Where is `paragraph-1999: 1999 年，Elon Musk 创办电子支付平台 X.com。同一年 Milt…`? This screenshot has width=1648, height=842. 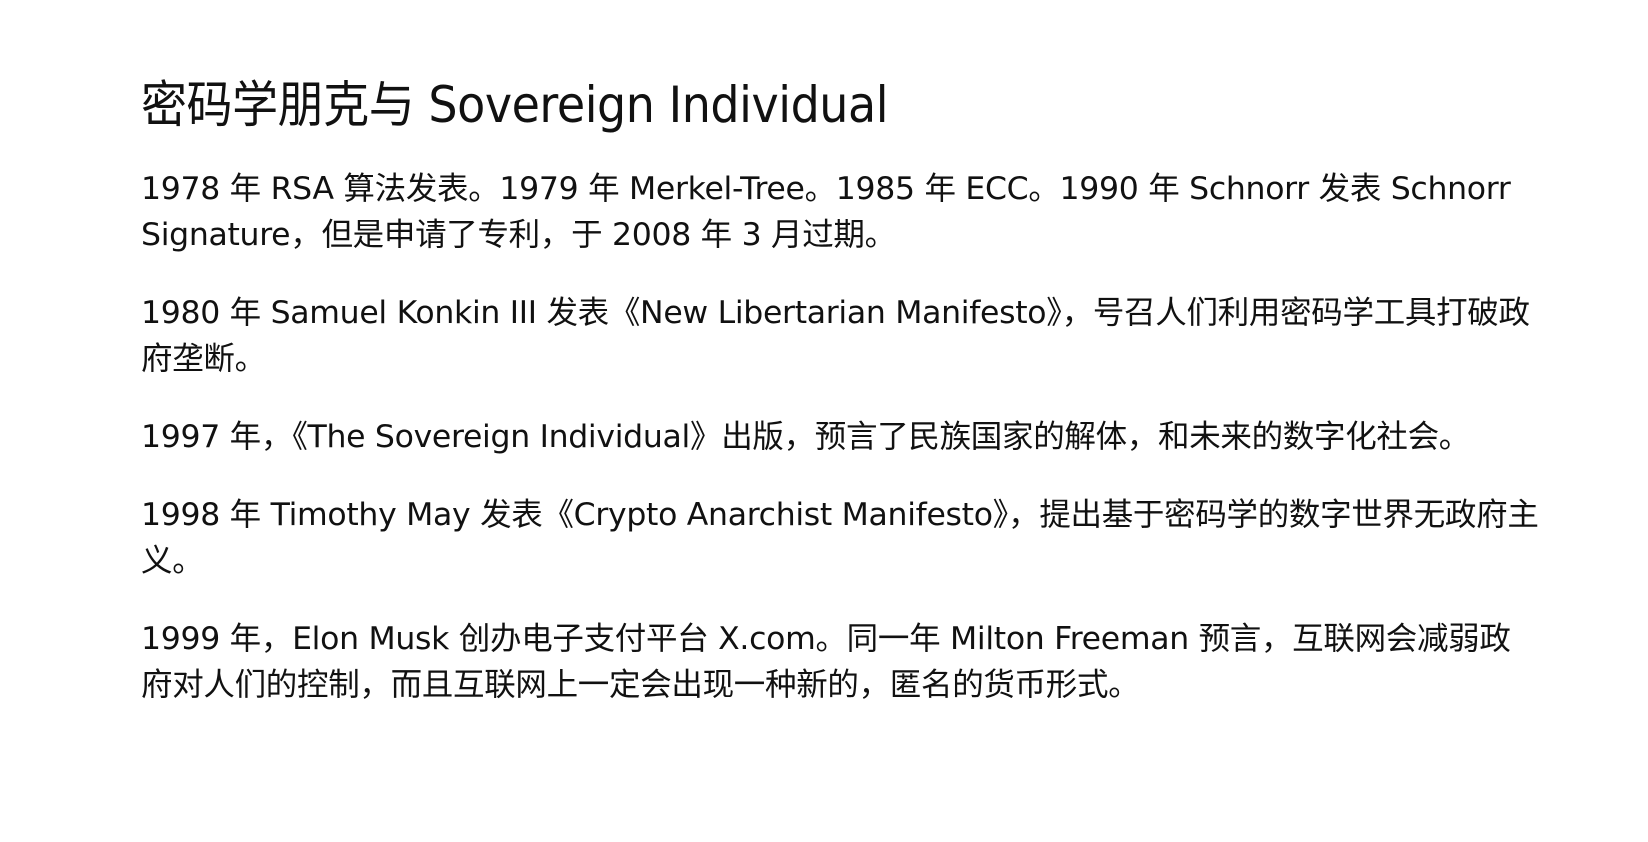 paragraph-1999: 1999 年，Elon Musk 创办电子支付平台 X.com。同一年 Milt… is located at coordinates (826, 662).